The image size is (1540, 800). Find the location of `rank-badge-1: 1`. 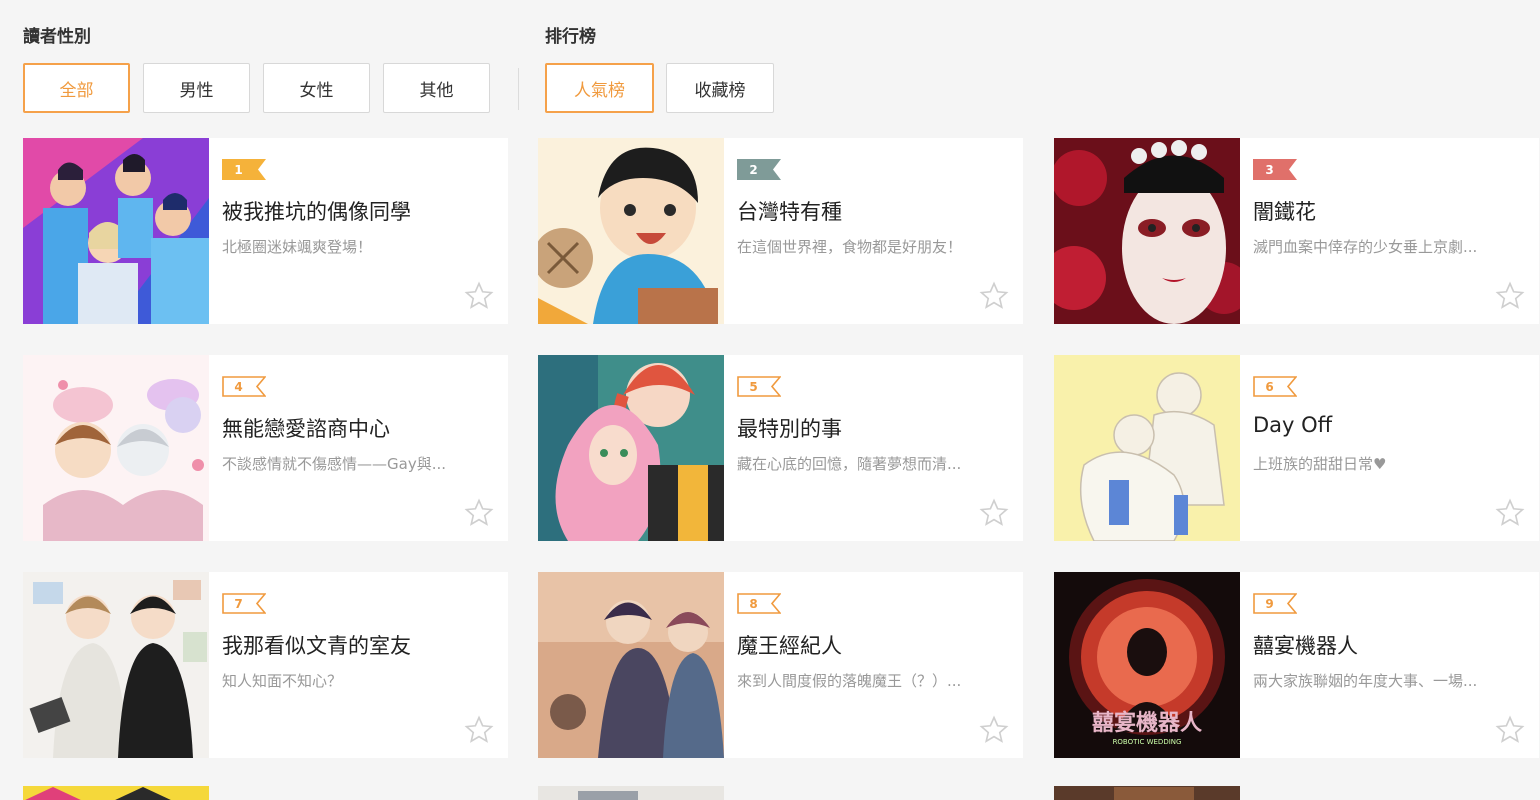

rank-badge-1: 1 is located at coordinates (244, 169).